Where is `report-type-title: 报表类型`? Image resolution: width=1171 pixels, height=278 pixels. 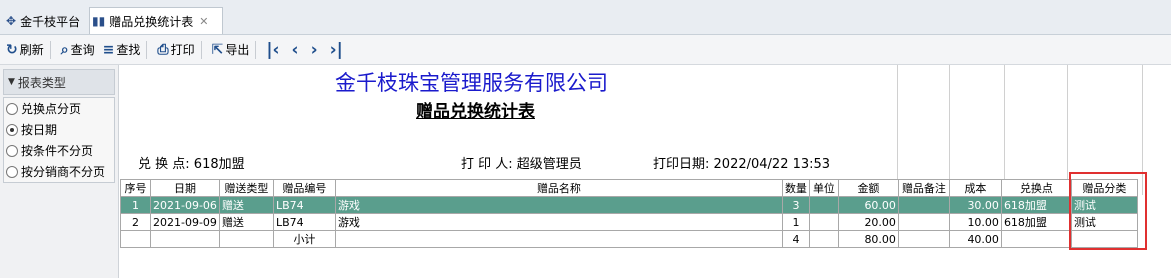
report-type-title: 报表类型 is located at coordinates (41, 82).